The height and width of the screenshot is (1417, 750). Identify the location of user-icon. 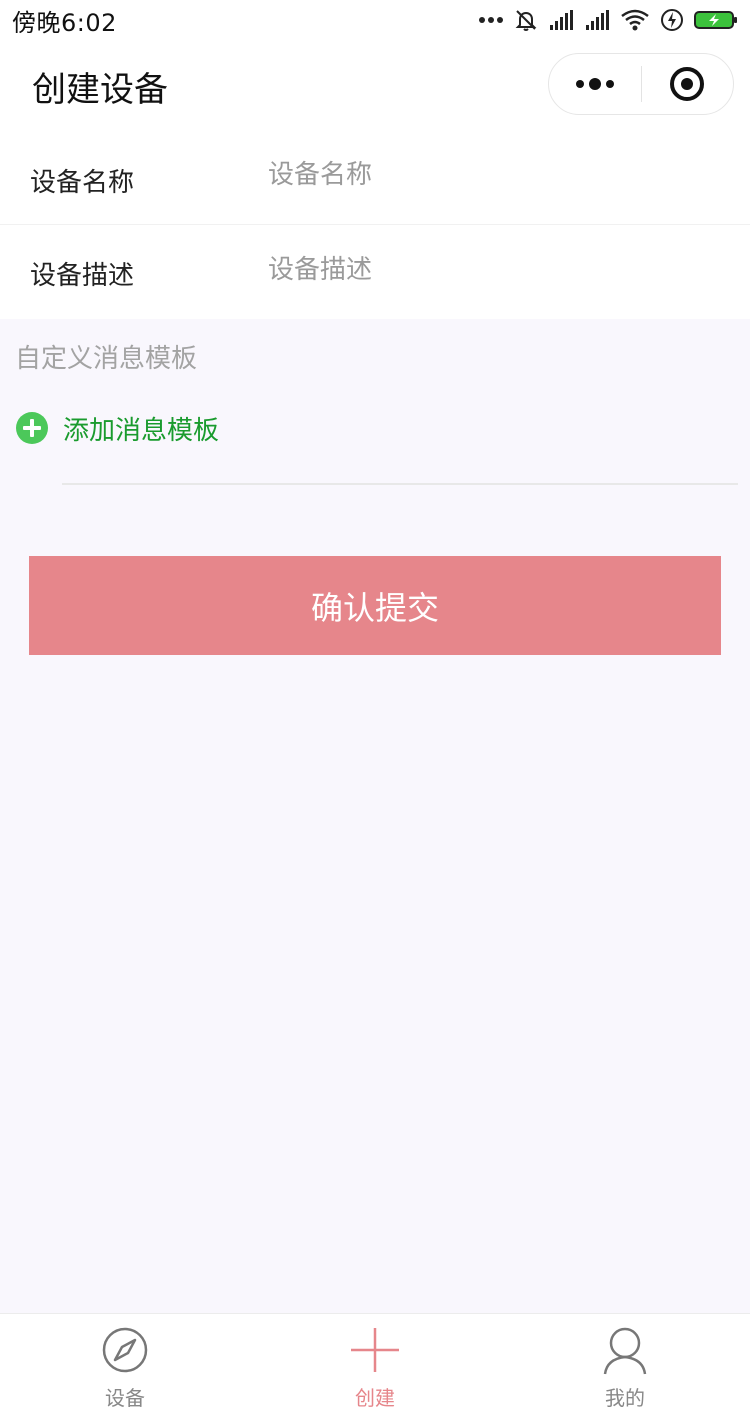
(625, 1351).